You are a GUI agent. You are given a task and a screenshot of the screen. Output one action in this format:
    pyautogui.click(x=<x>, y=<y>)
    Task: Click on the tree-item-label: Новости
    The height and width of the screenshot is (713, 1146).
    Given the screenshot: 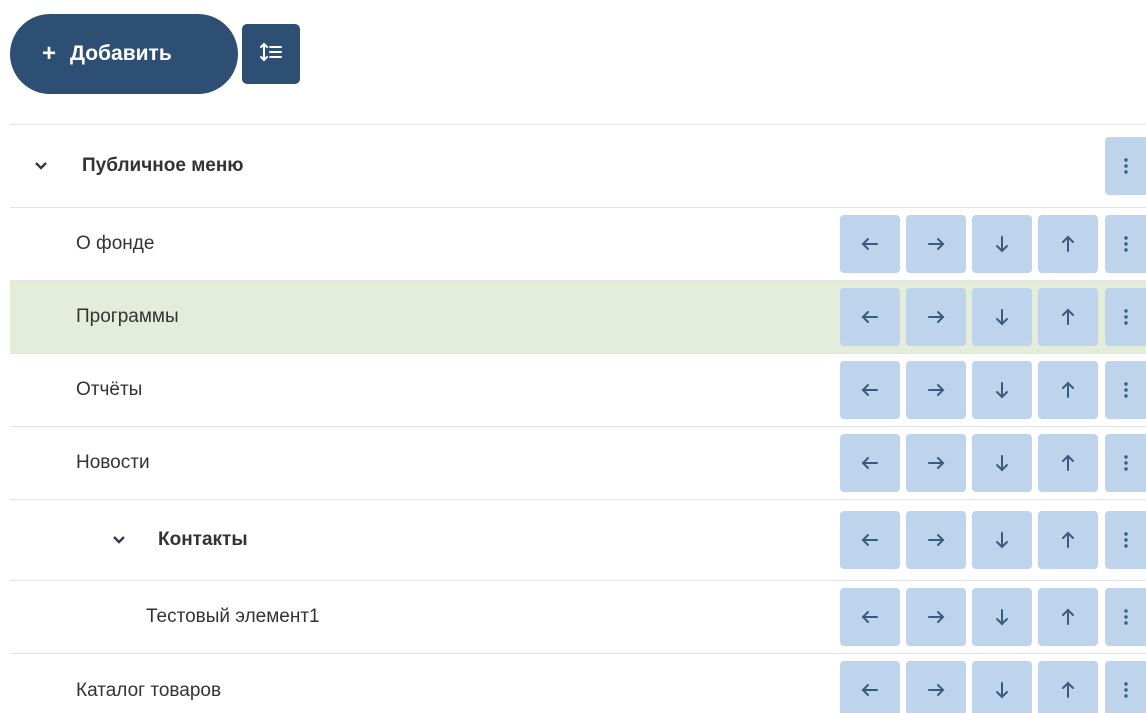 What is the action you would take?
    pyautogui.click(x=113, y=462)
    